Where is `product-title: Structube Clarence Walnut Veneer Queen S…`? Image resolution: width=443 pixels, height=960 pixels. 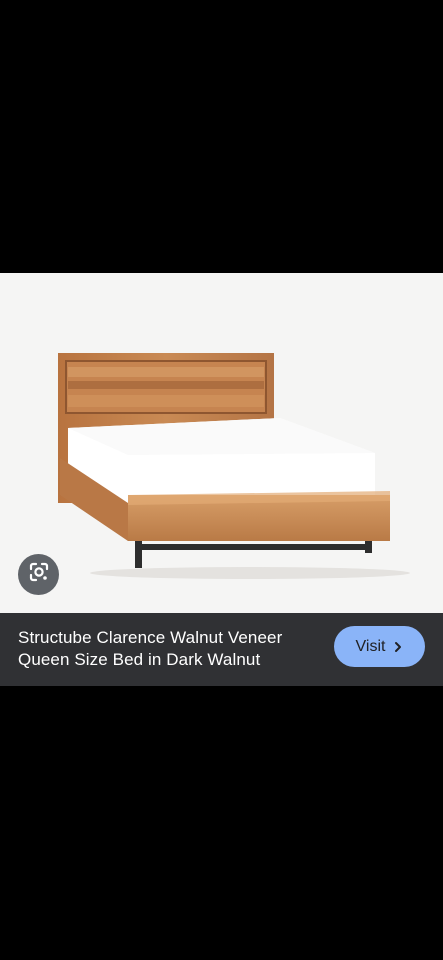
product-title: Structube Clarence Walnut Veneer Queen S… is located at coordinates (170, 649).